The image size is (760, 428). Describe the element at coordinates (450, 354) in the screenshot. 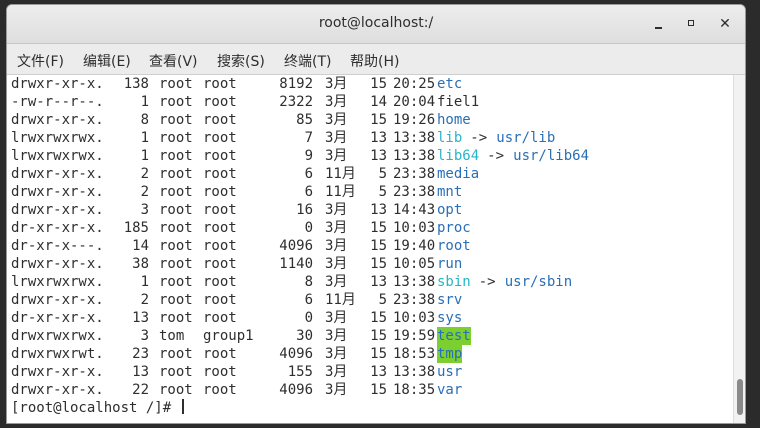

I see `file-name: tmp` at that location.